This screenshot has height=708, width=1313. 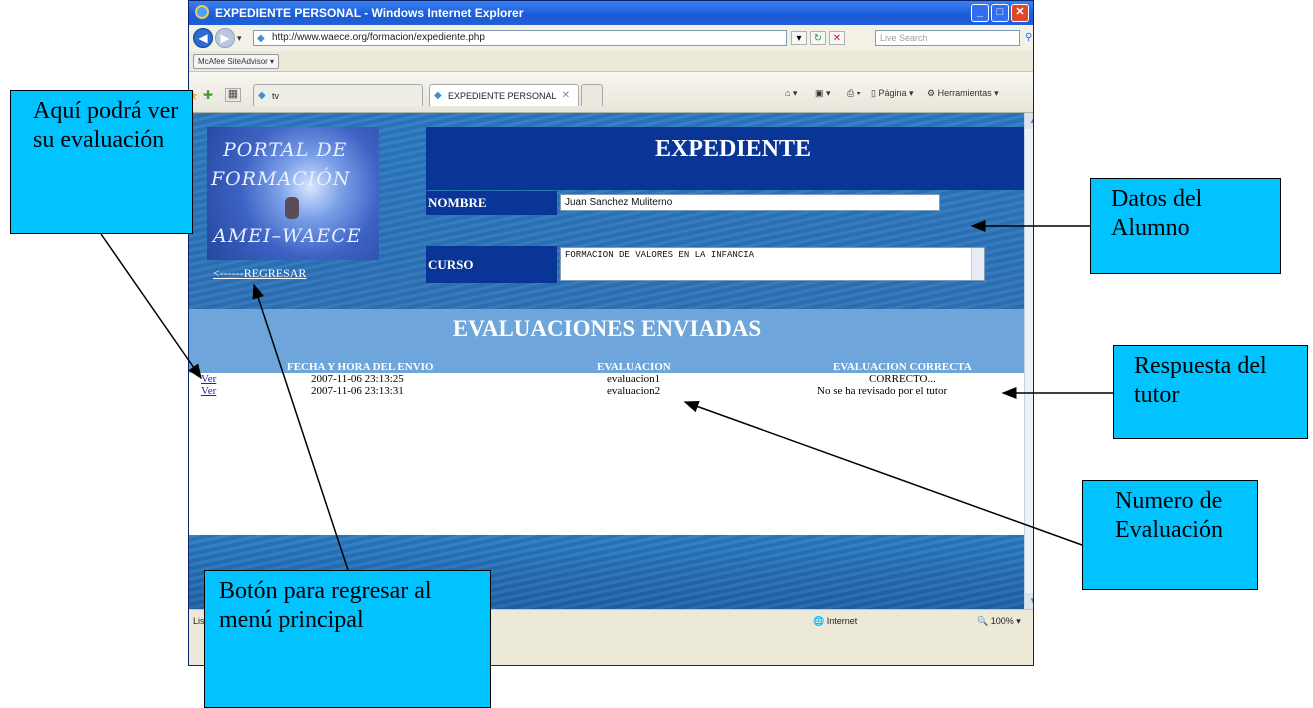 What do you see at coordinates (239, 38) in the screenshot?
I see `history-dropdown-icon: ▾` at bounding box center [239, 38].